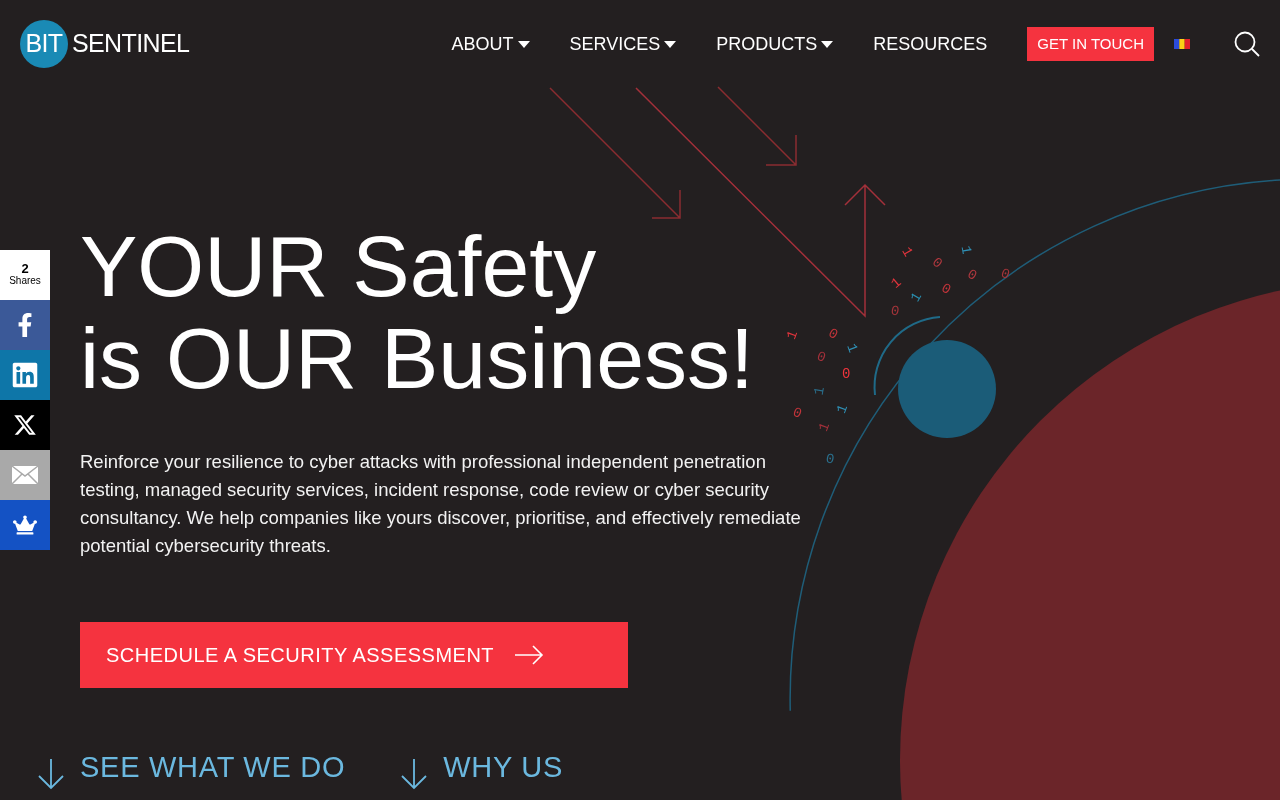  I want to click on schedule-assessment-button: SCHEDULE A SECURITY ASSESSMENT, so click(354, 655).